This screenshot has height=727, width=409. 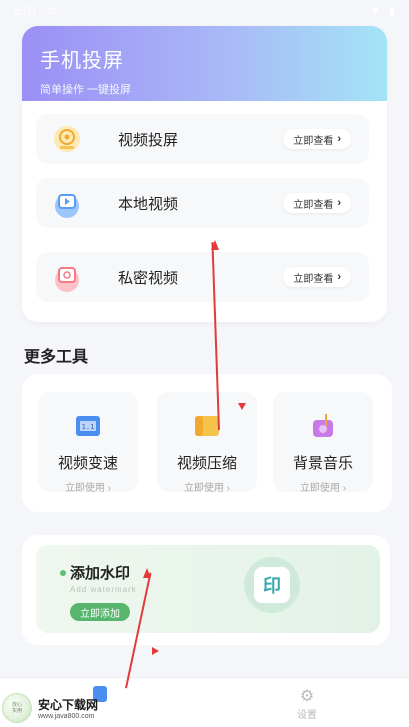 I want to click on heart-logo-text: 放心 实用, so click(x=16, y=708).